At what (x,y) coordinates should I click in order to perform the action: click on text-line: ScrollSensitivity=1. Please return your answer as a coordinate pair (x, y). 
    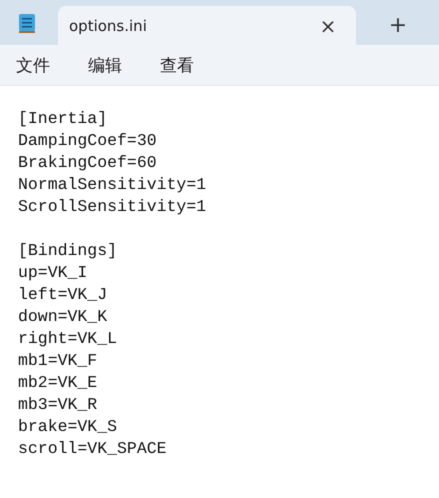
    Looking at the image, I should click on (112, 207).